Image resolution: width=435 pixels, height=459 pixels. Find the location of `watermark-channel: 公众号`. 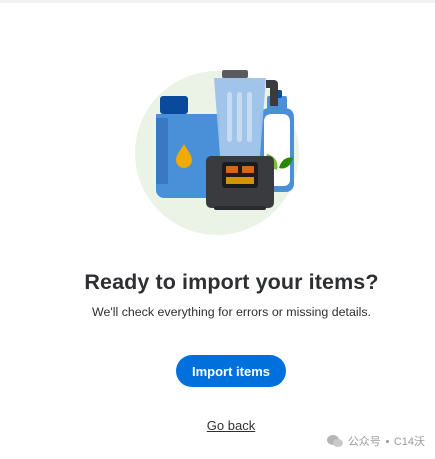

watermark-channel: 公众号 is located at coordinates (364, 442).